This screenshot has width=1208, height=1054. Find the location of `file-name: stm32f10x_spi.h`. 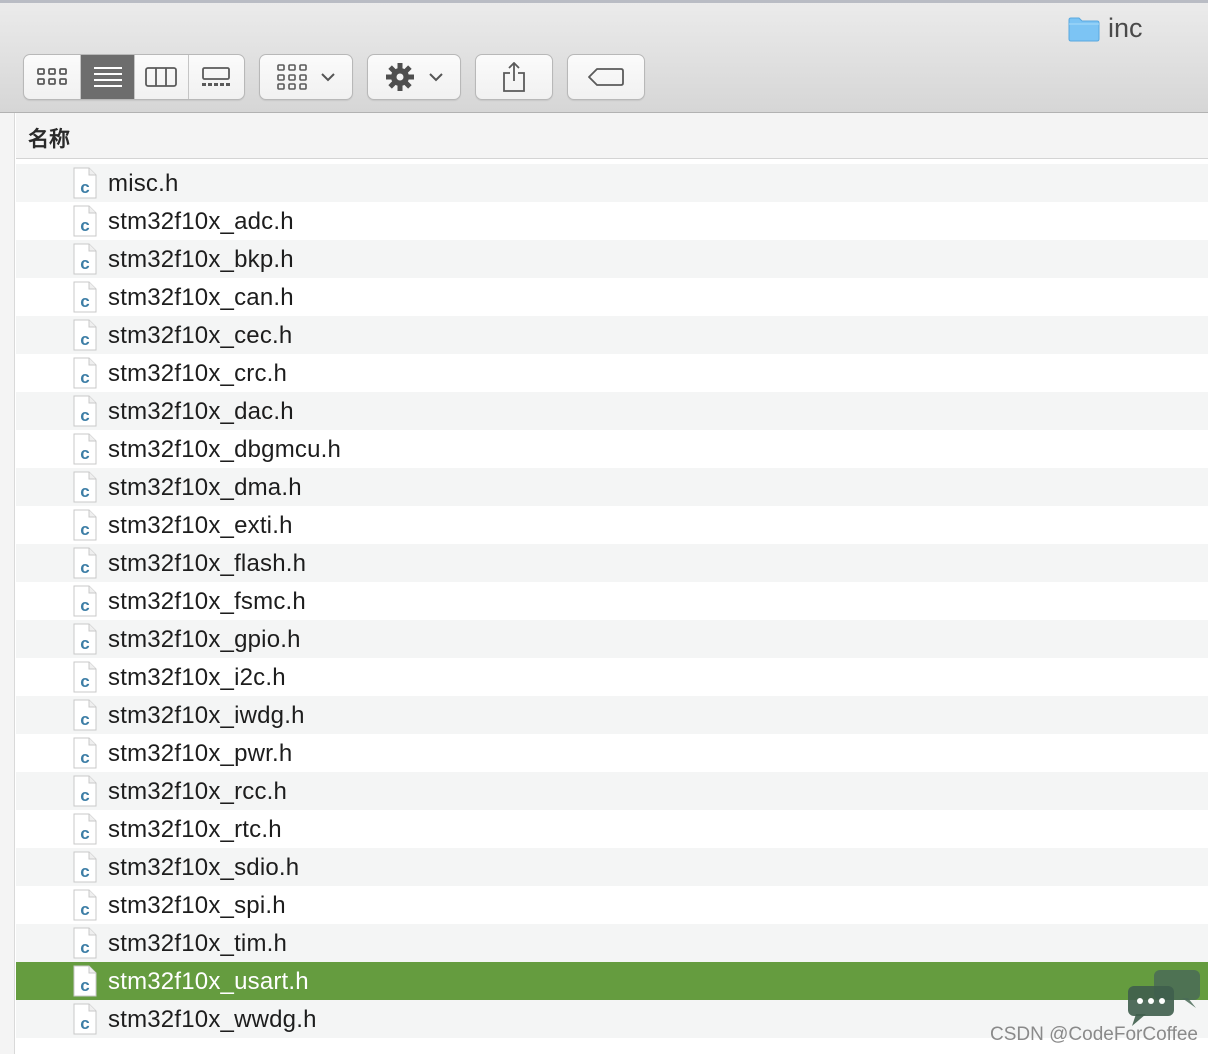

file-name: stm32f10x_spi.h is located at coordinates (197, 905).